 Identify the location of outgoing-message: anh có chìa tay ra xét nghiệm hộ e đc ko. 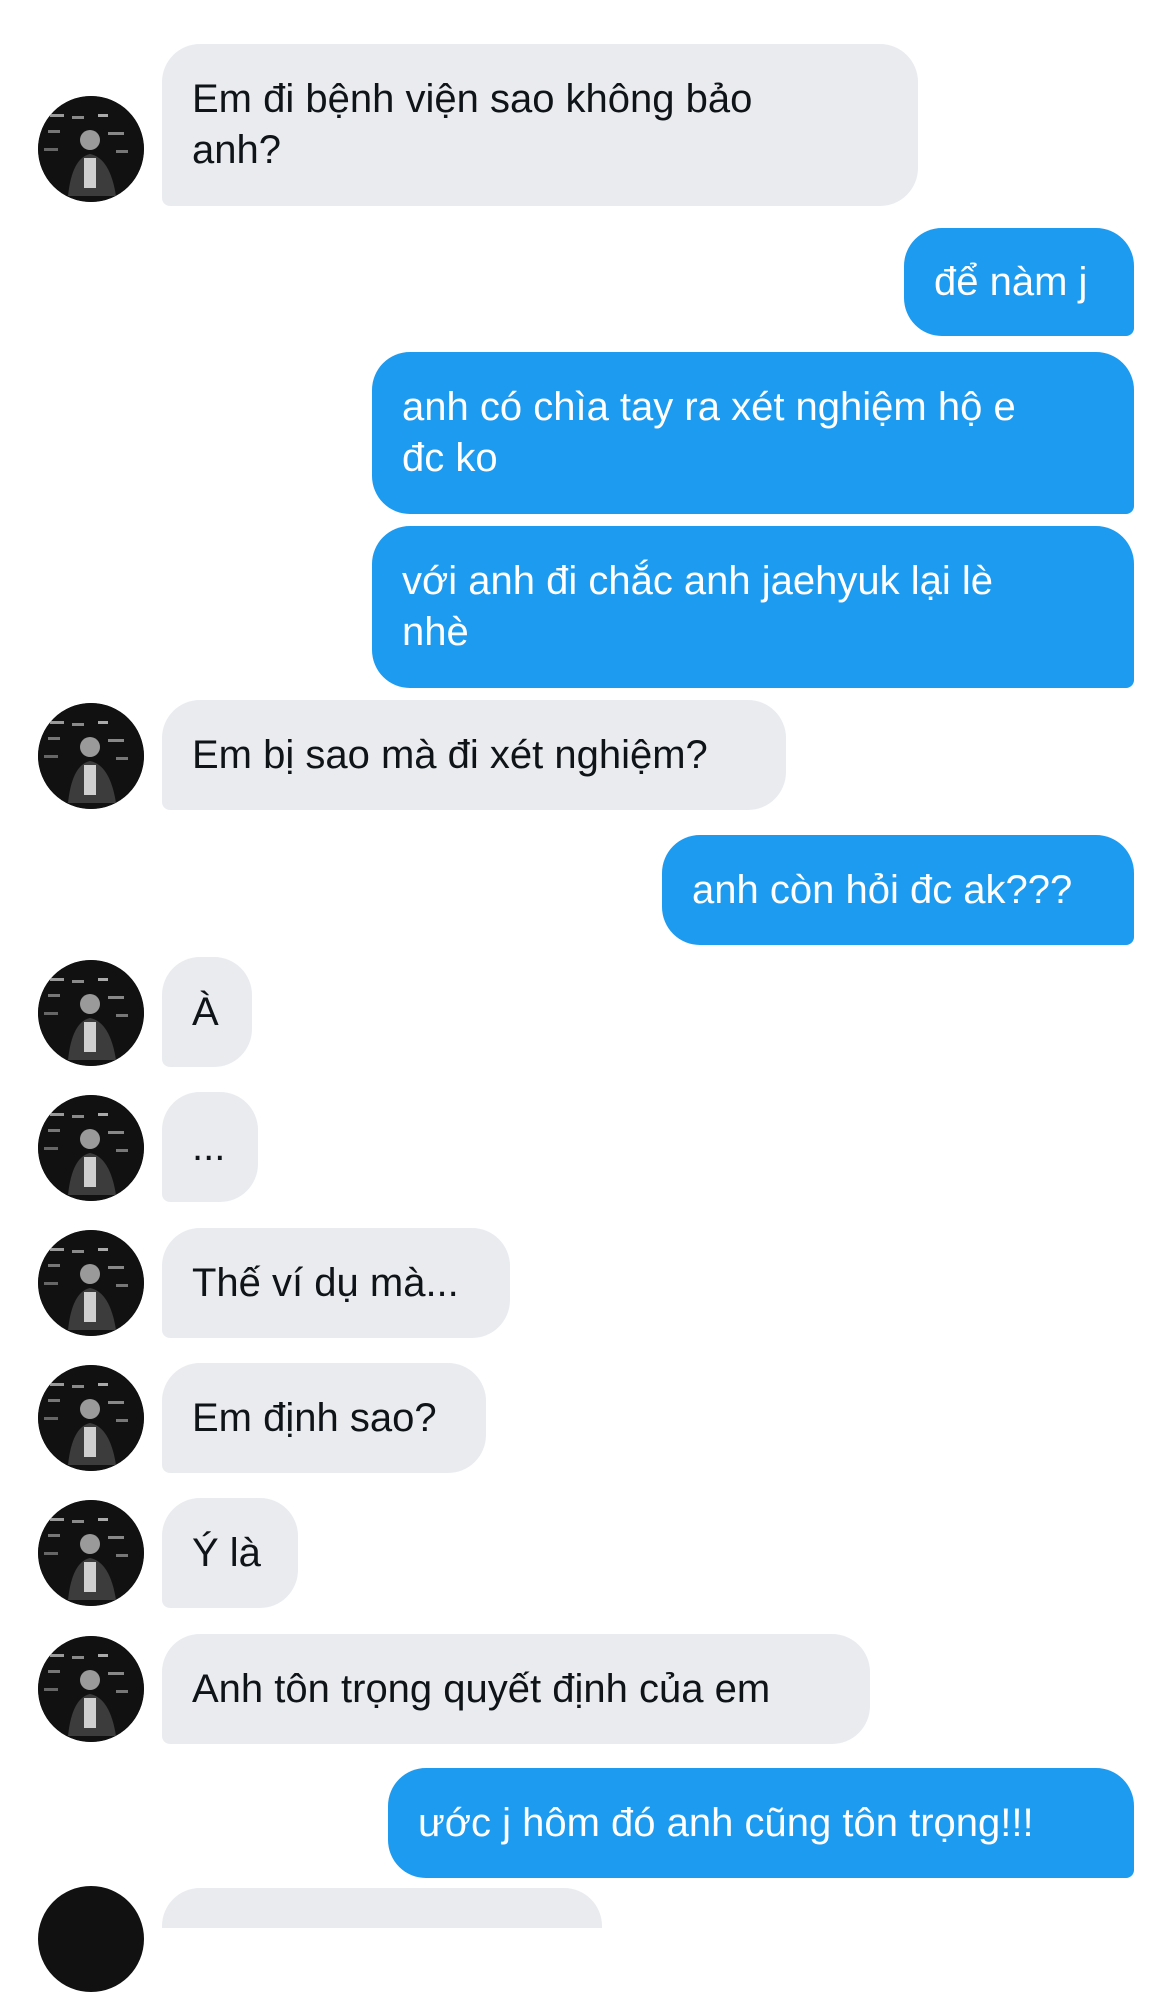
(753, 433).